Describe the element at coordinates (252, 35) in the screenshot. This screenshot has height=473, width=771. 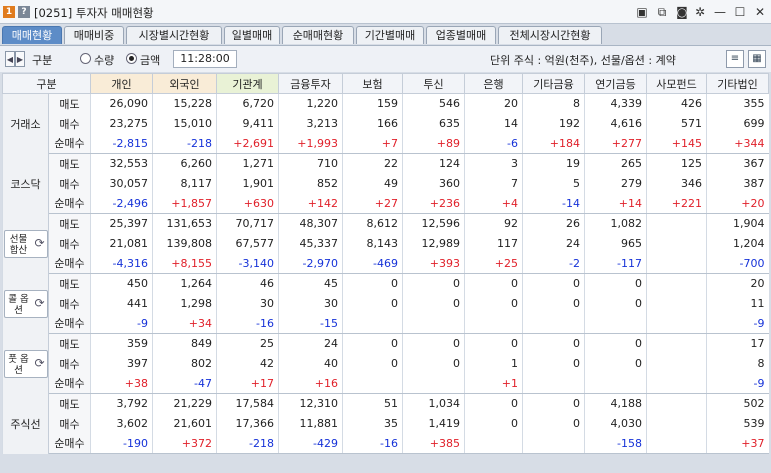
I see `tab-daily: 일별매매` at that location.